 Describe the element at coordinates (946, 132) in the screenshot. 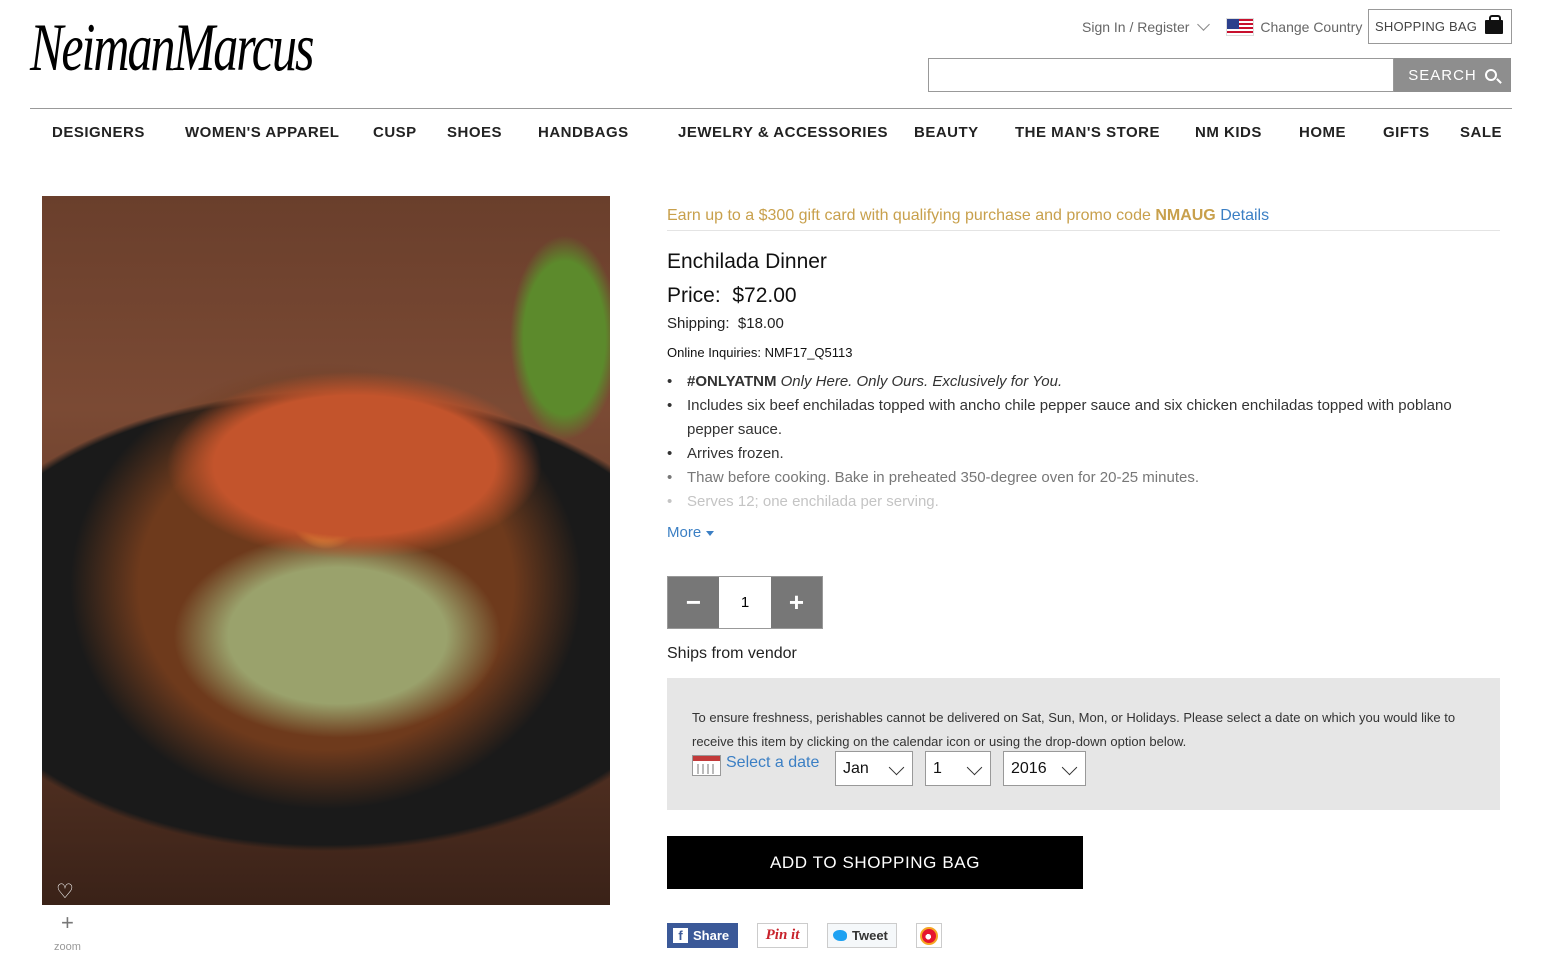

I see `nav-item-beauty: BEAUTY` at that location.